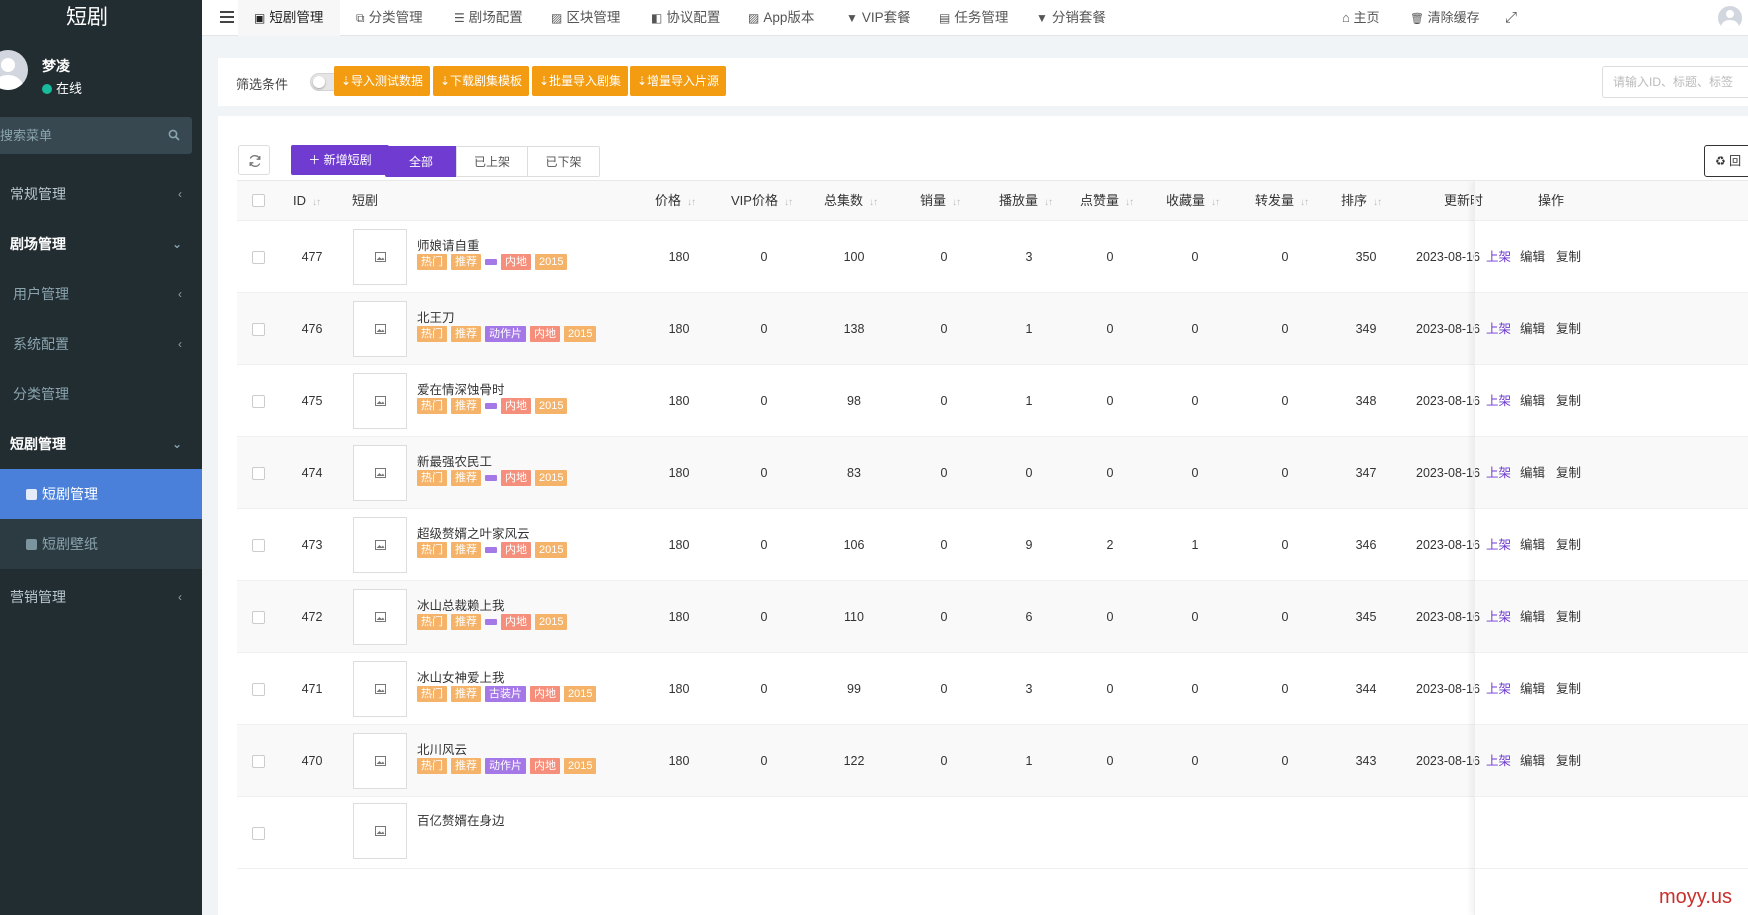 The height and width of the screenshot is (915, 1748). What do you see at coordinates (675, 202) in the screenshot?
I see `col-price: 价格 ↓↑` at bounding box center [675, 202].